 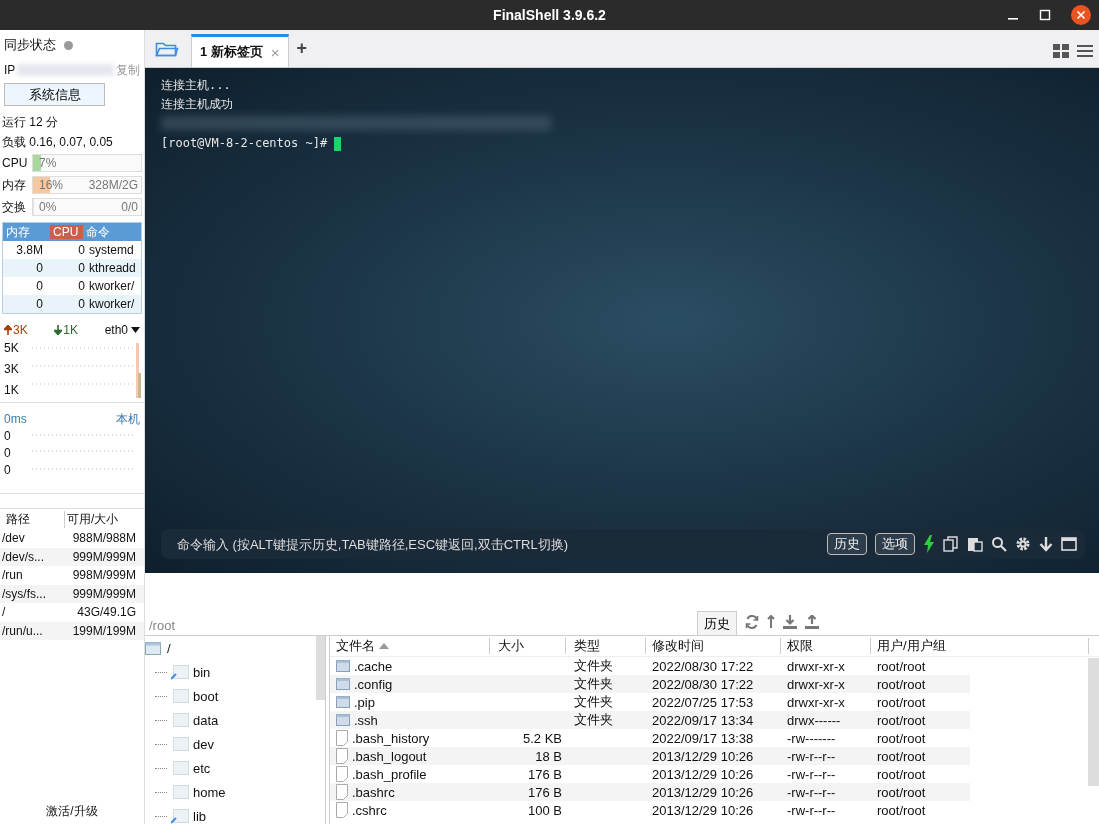 I want to click on file-name: .bash_profile, so click(x=389, y=774).